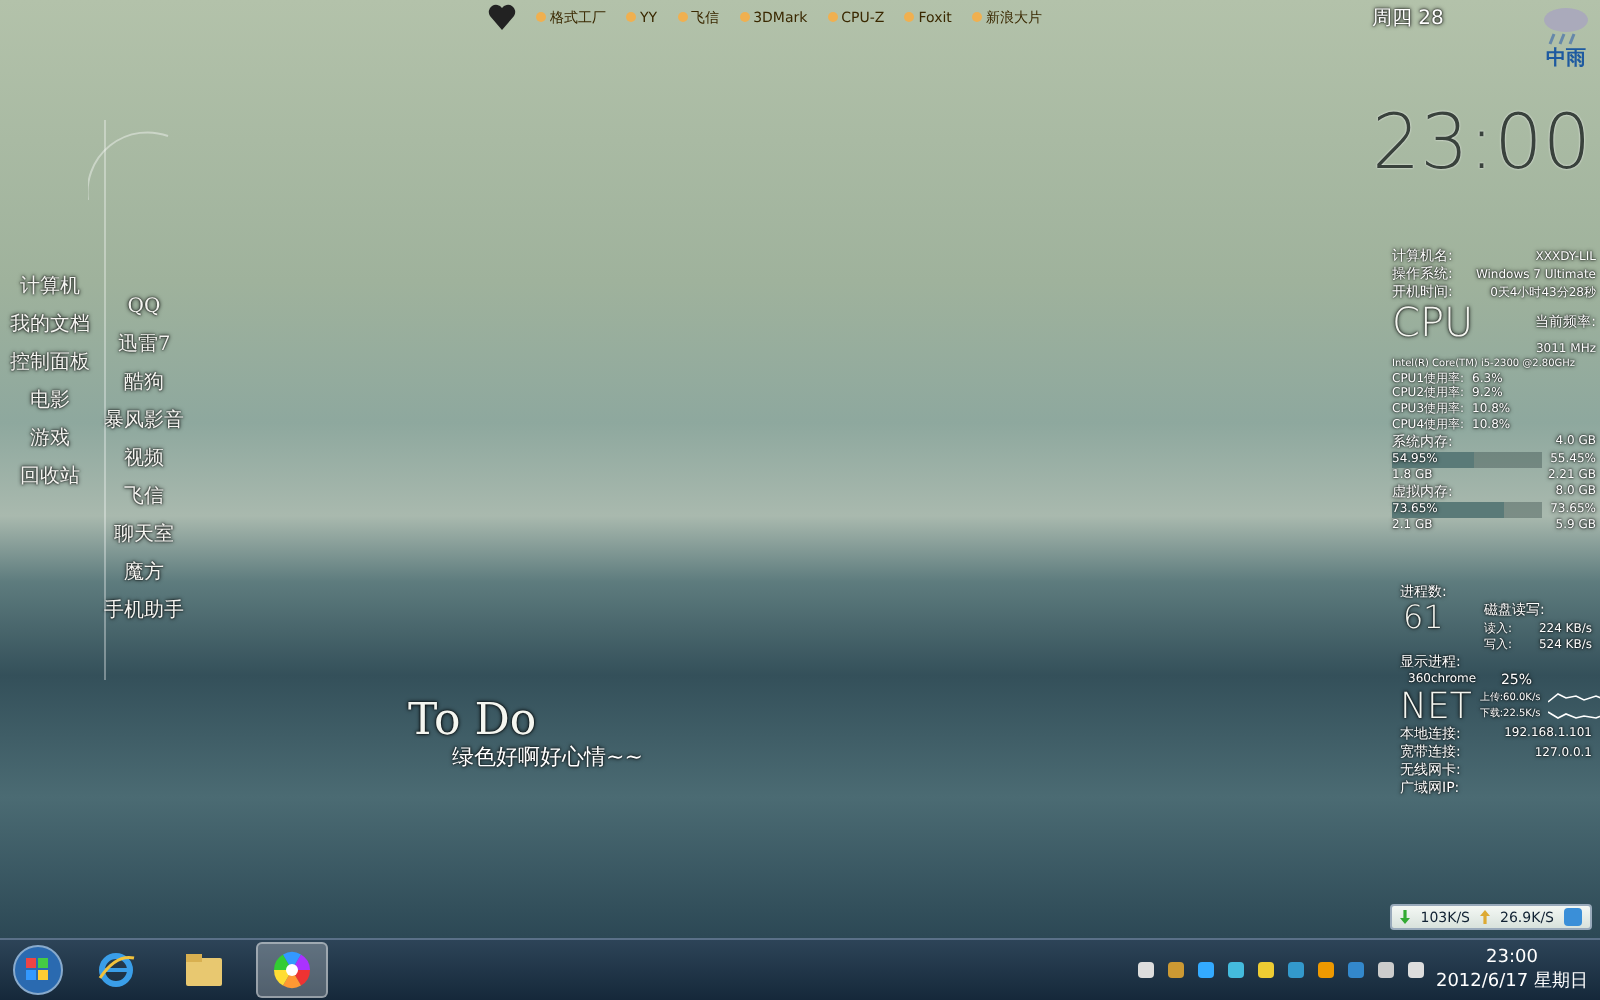  I want to click on desktop-shortcut: 电影, so click(50, 401).